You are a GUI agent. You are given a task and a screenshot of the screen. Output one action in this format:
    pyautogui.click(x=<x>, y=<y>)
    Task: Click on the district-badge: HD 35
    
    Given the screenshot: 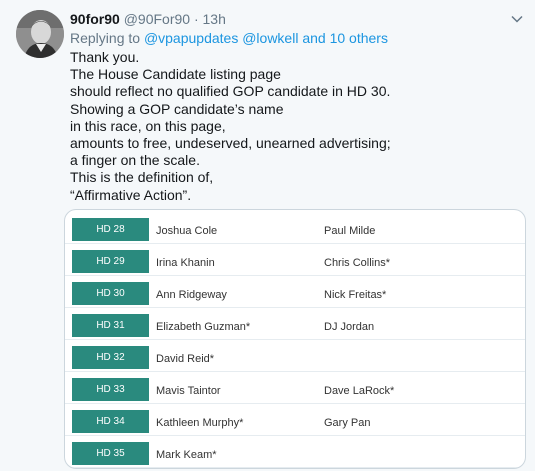 What is the action you would take?
    pyautogui.click(x=110, y=453)
    